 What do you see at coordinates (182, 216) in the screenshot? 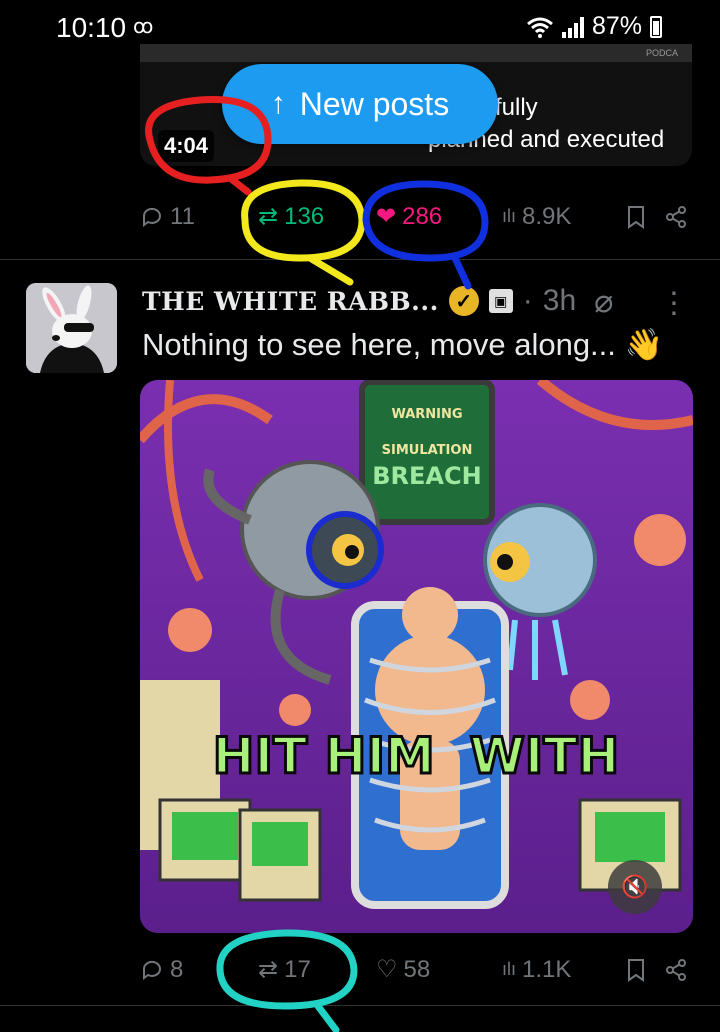
I see `reply-count: 11` at bounding box center [182, 216].